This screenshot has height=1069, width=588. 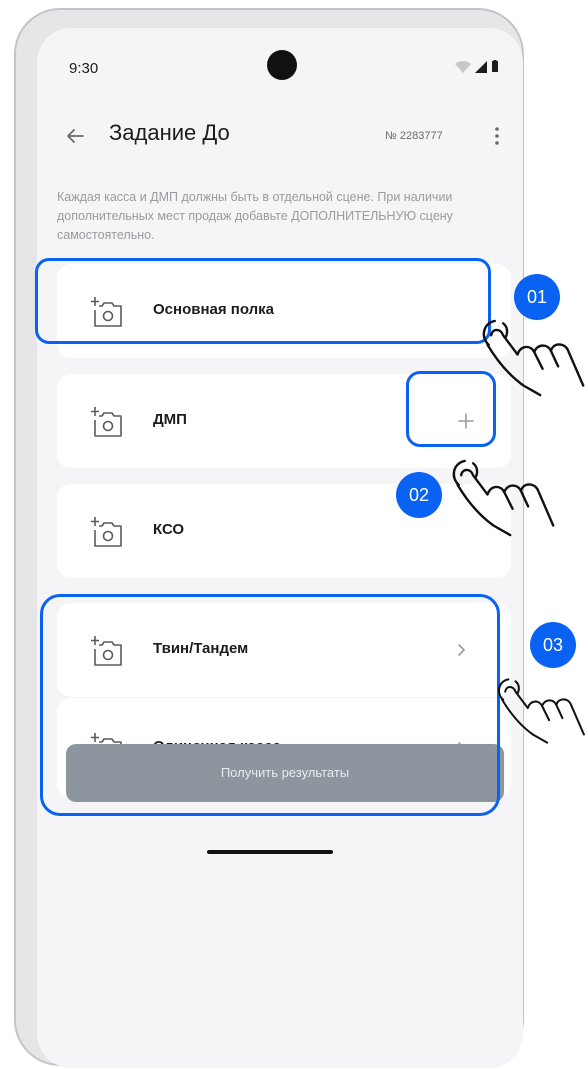 I want to click on scene-label: Твин/Тандем, so click(x=201, y=648).